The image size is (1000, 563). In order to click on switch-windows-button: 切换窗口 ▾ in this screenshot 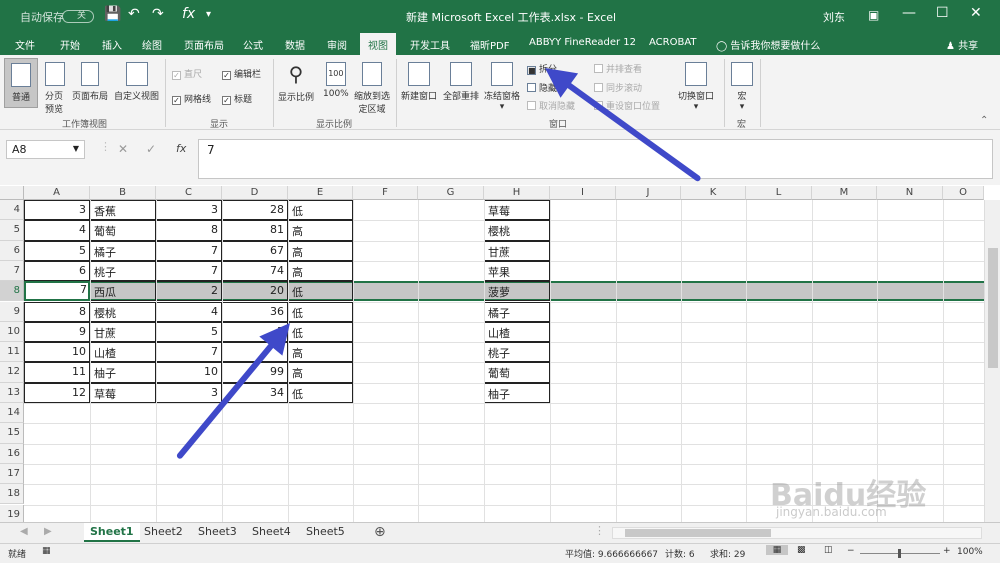, I will do `click(696, 87)`.